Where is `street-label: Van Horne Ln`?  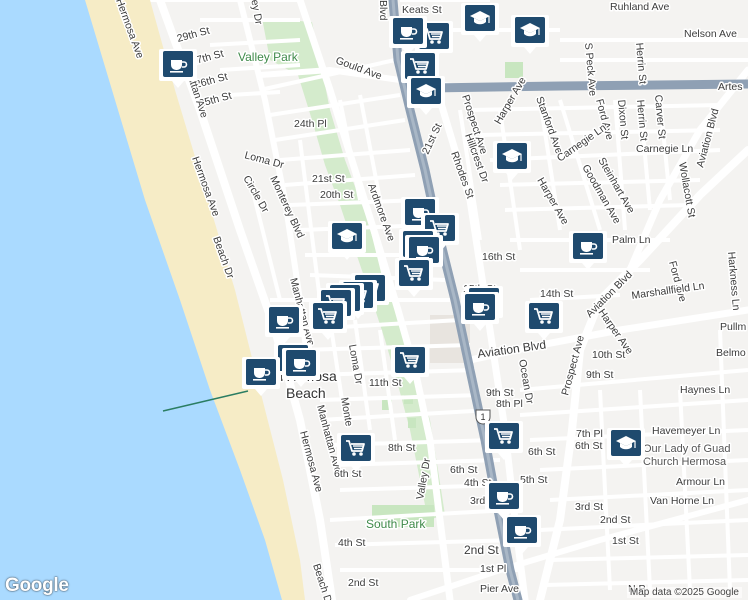 street-label: Van Horne Ln is located at coordinates (682, 501).